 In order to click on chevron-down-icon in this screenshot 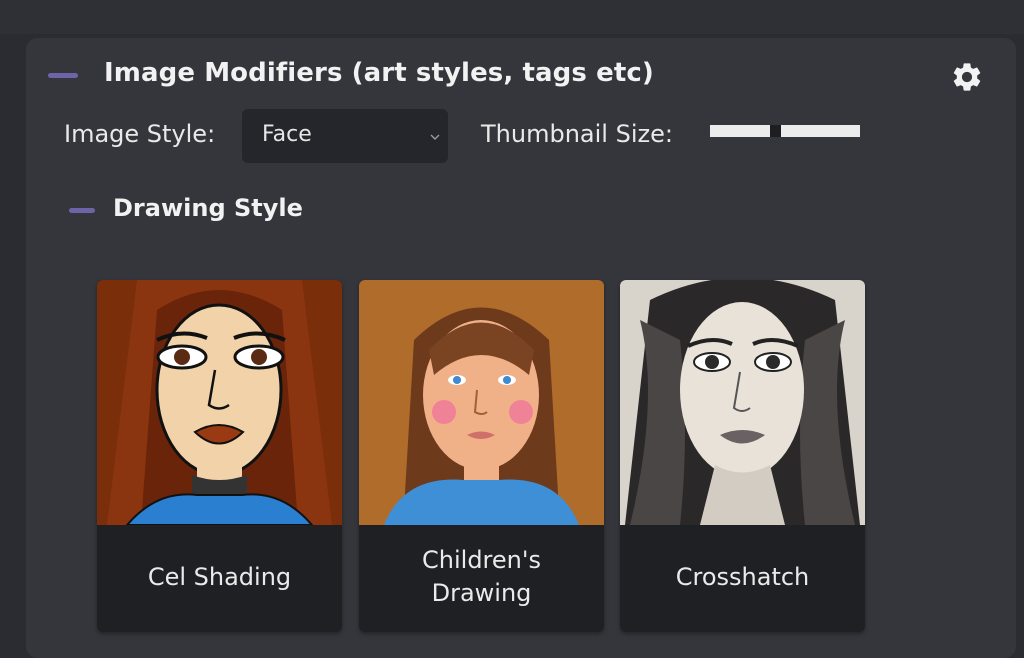, I will do `click(435, 137)`.